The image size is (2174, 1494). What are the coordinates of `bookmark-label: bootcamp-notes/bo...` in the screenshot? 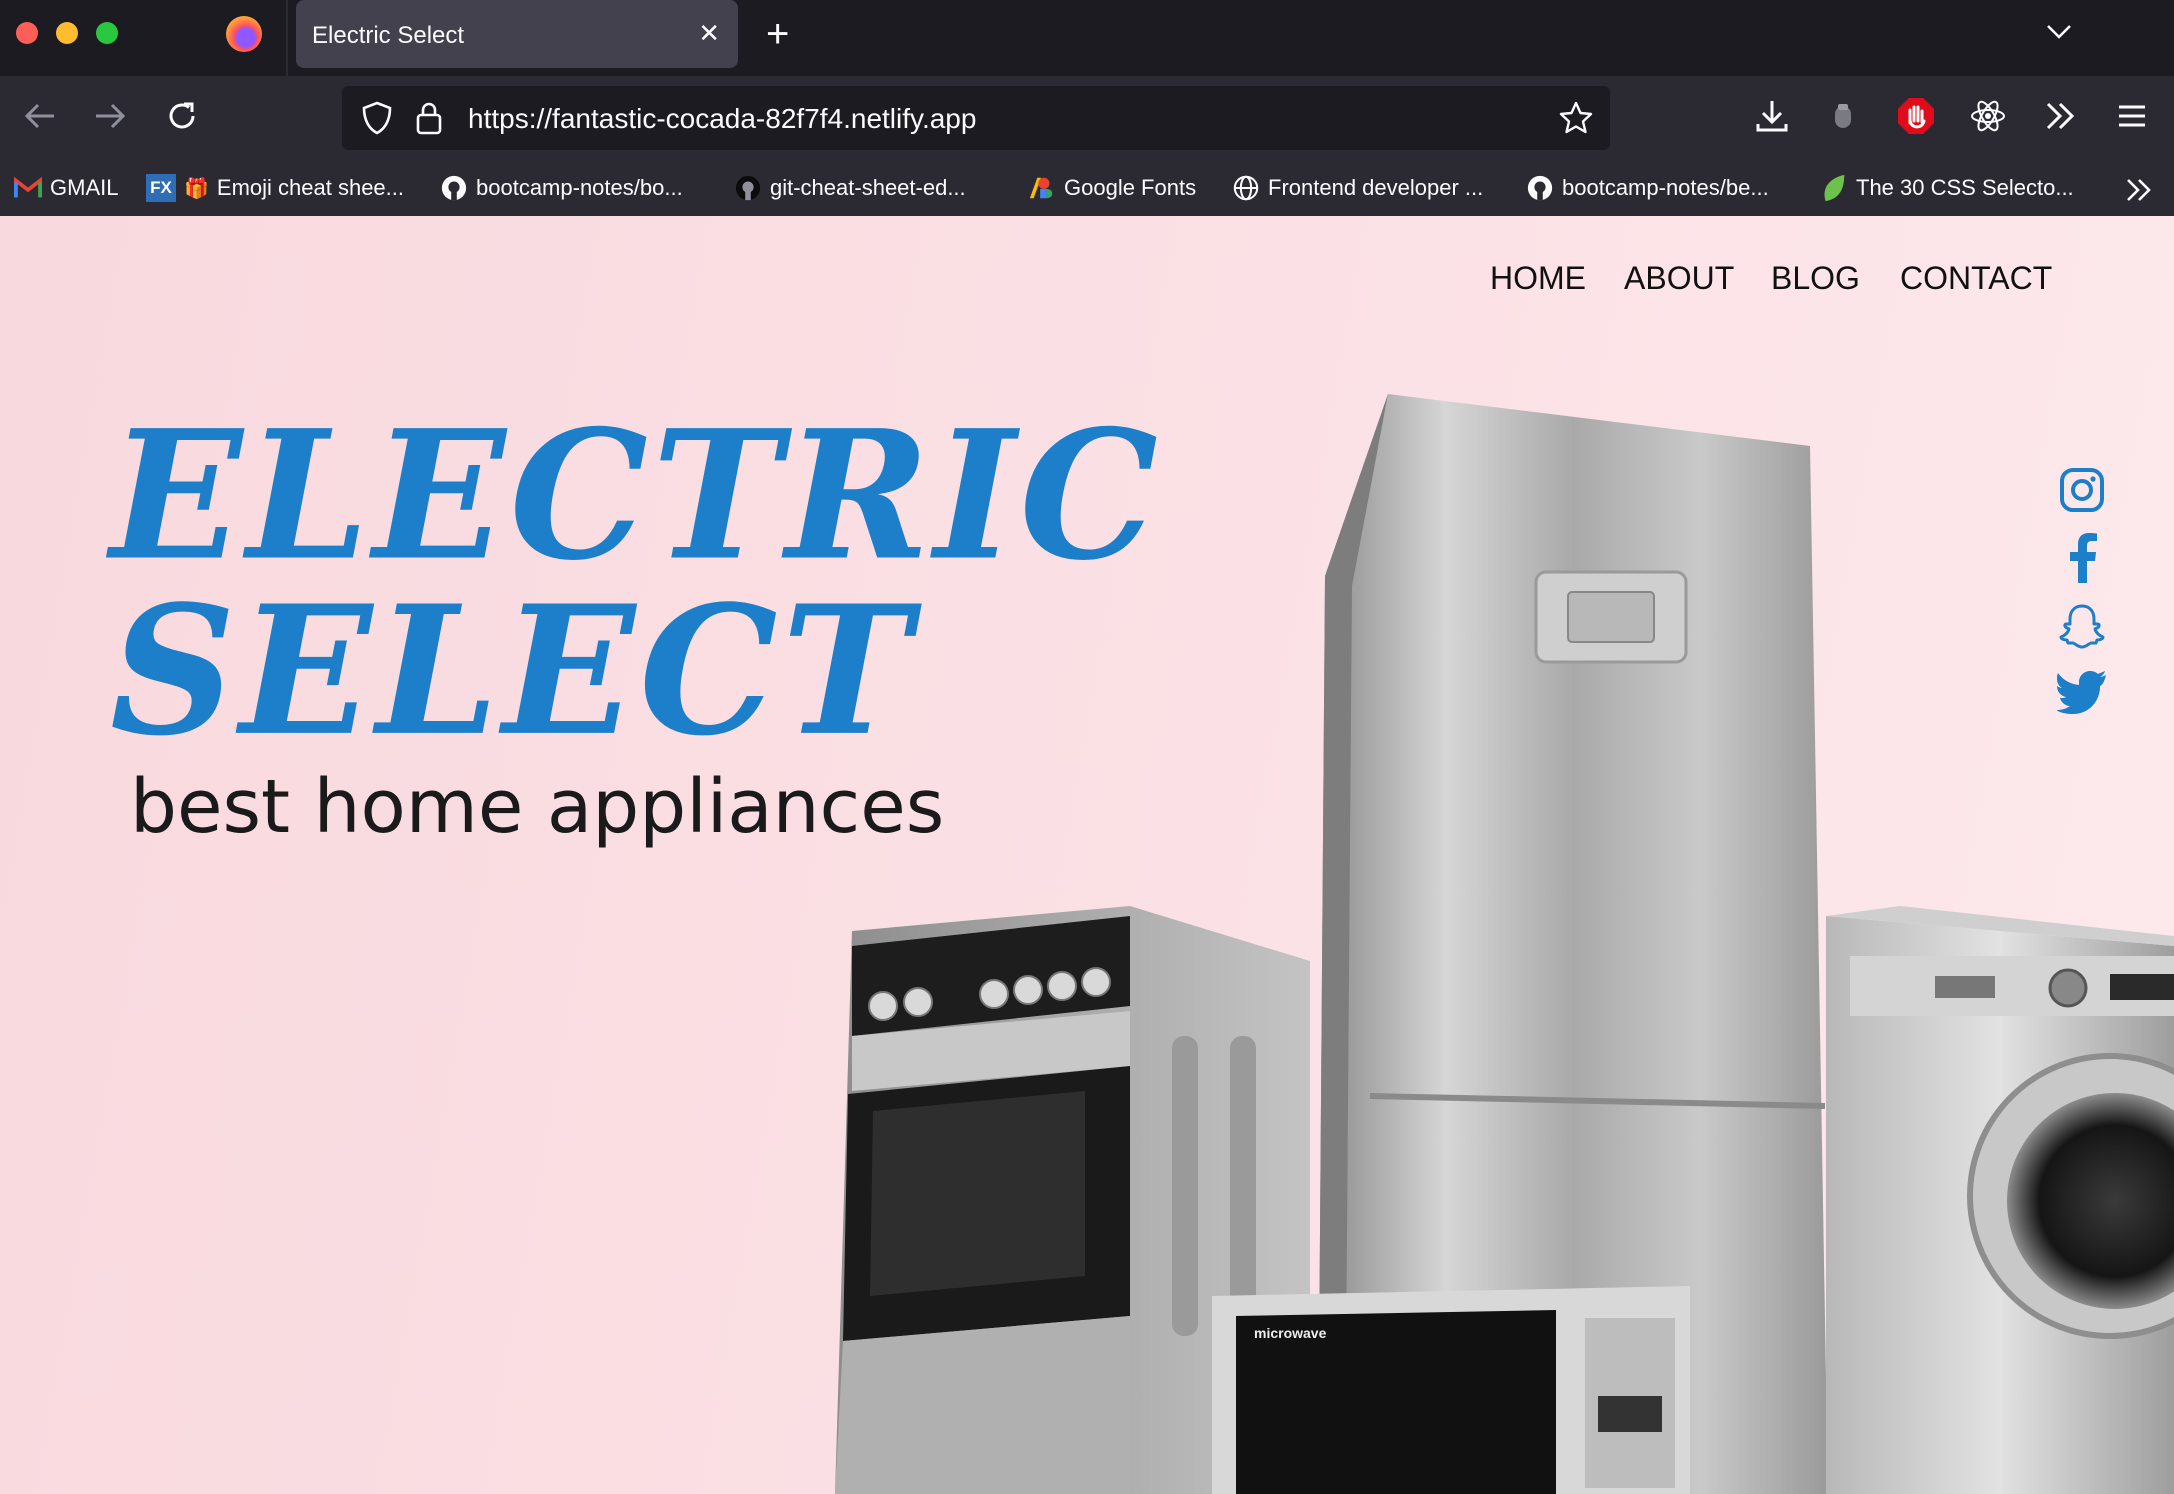 It's located at (579, 187).